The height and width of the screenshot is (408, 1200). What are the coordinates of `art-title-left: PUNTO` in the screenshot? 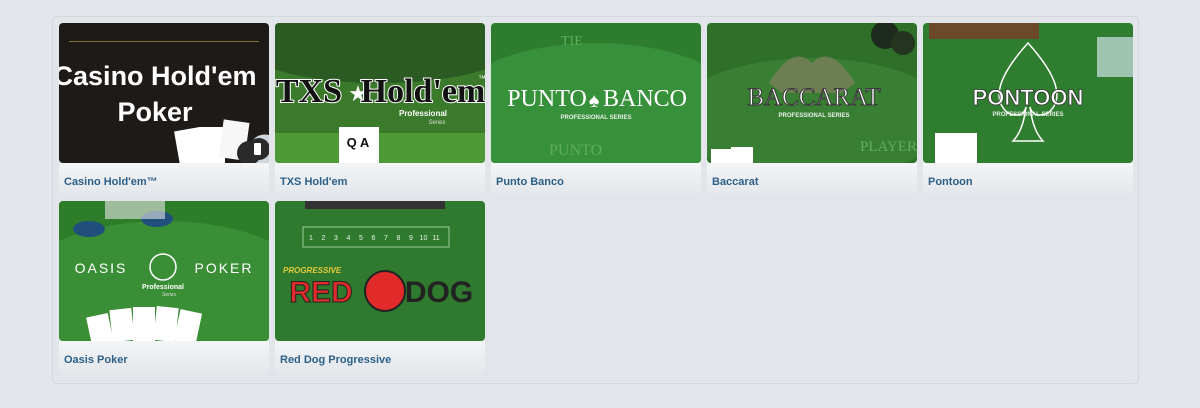 It's located at (547, 99).